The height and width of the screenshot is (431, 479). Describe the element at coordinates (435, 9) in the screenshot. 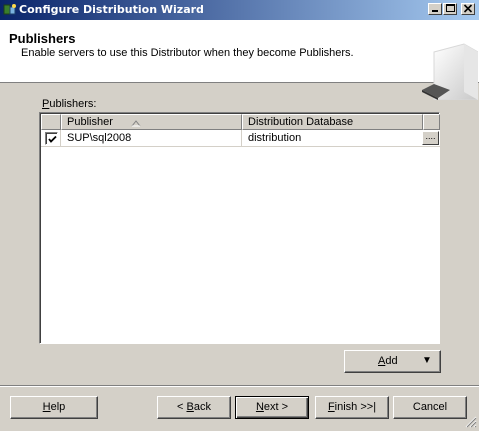

I see `minimize-icon` at that location.